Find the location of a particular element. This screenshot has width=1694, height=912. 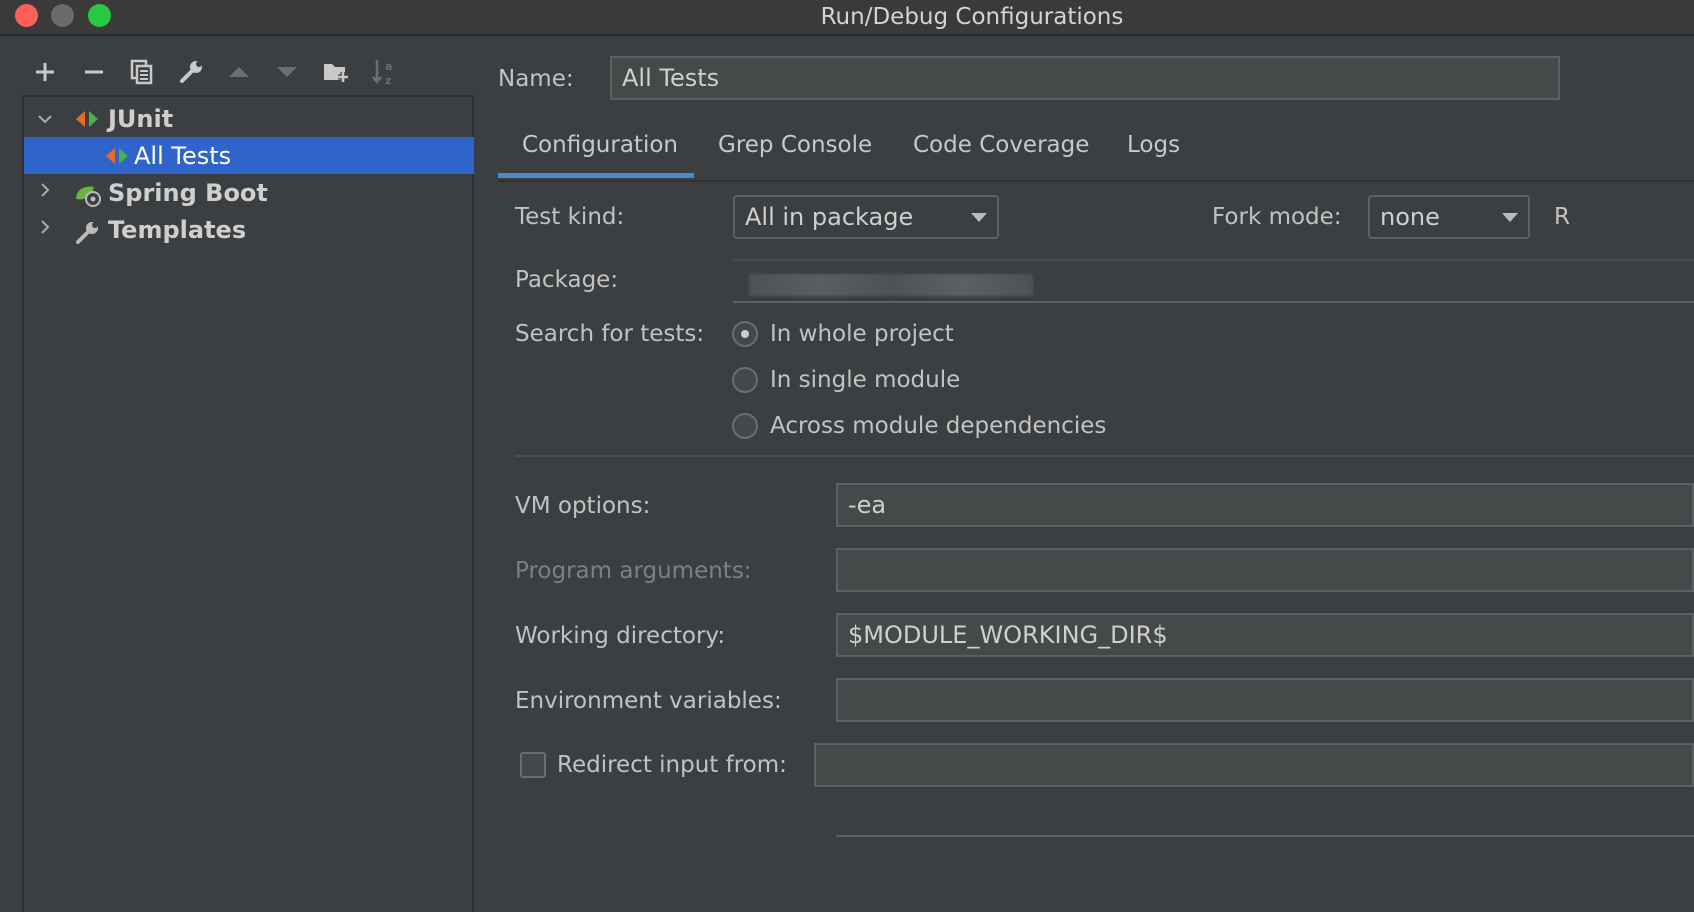

test-kind-select: All in package is located at coordinates (866, 217).